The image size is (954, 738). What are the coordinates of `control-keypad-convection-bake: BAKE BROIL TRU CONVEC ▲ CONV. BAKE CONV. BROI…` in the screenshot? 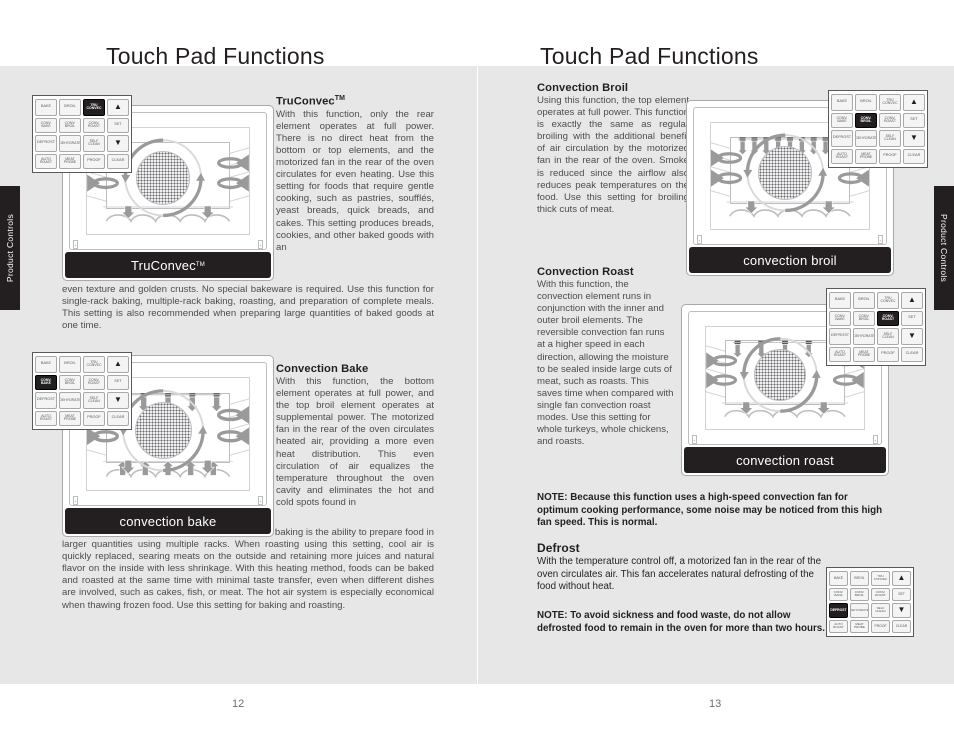 It's located at (82, 391).